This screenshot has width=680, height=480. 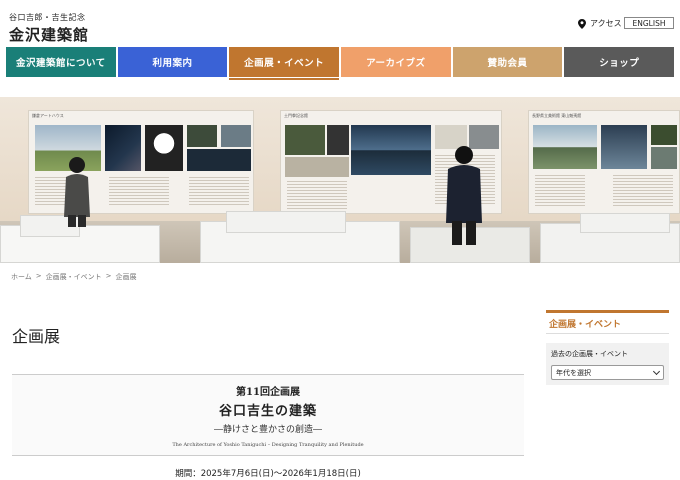 What do you see at coordinates (656, 371) in the screenshot?
I see `chevron-down-icon` at bounding box center [656, 371].